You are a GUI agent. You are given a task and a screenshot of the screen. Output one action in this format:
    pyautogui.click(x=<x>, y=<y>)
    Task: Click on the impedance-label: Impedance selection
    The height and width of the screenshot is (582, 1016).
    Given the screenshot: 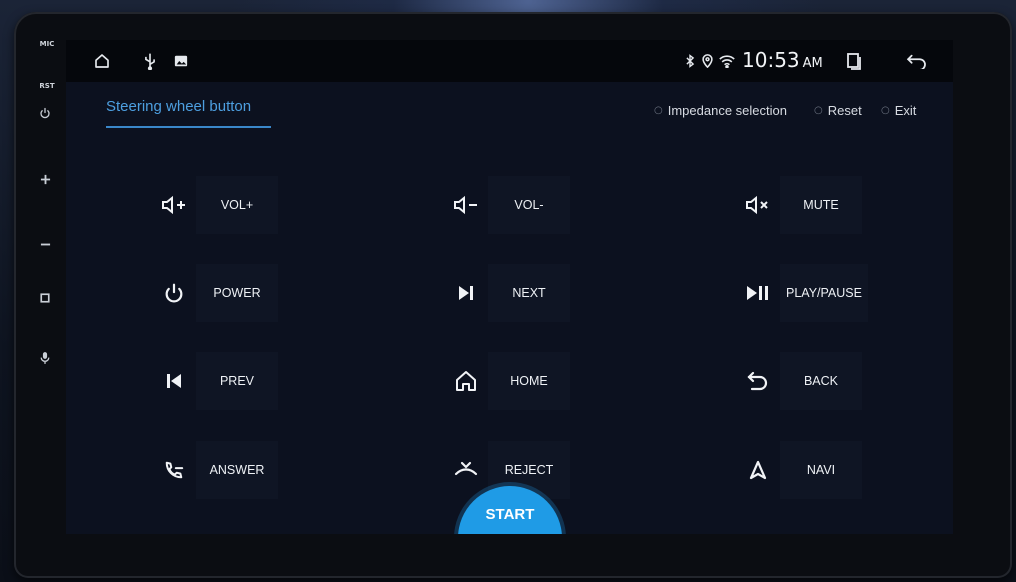 What is the action you would take?
    pyautogui.click(x=727, y=110)
    